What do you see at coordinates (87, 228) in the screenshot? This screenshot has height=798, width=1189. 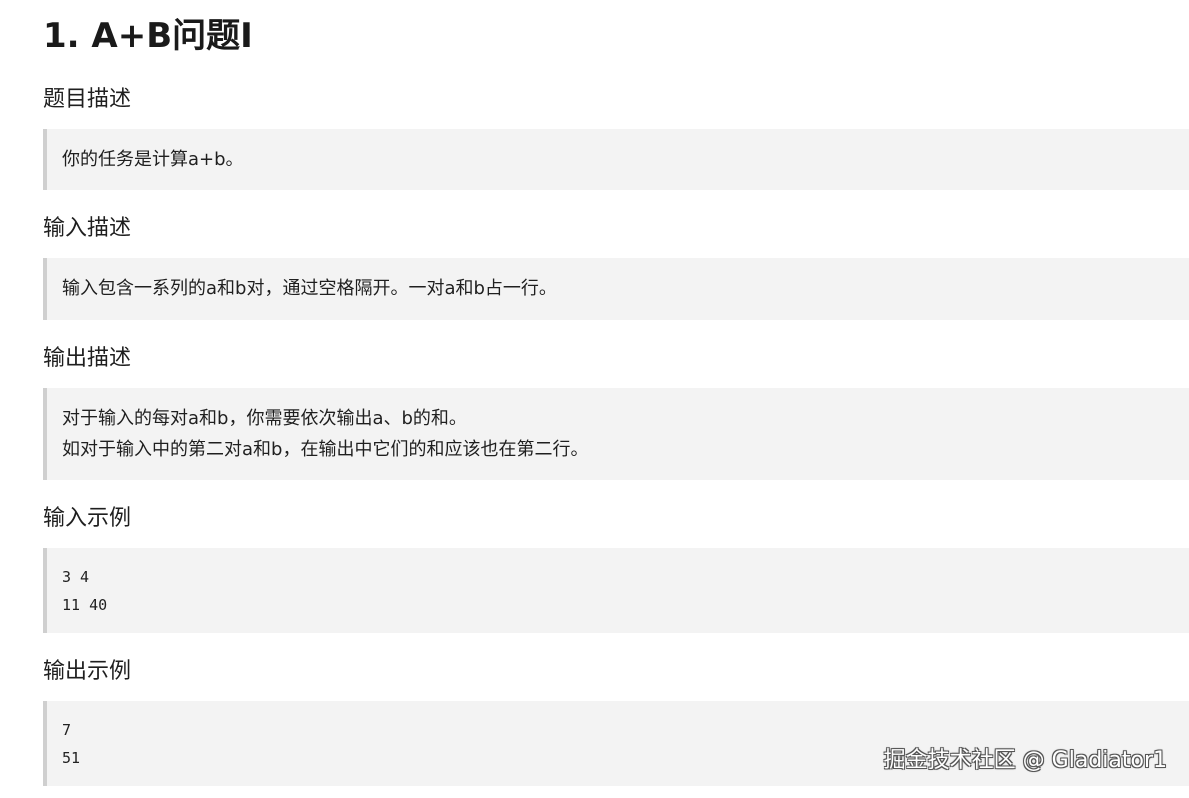 I see `section-heading-input: 输入描述` at bounding box center [87, 228].